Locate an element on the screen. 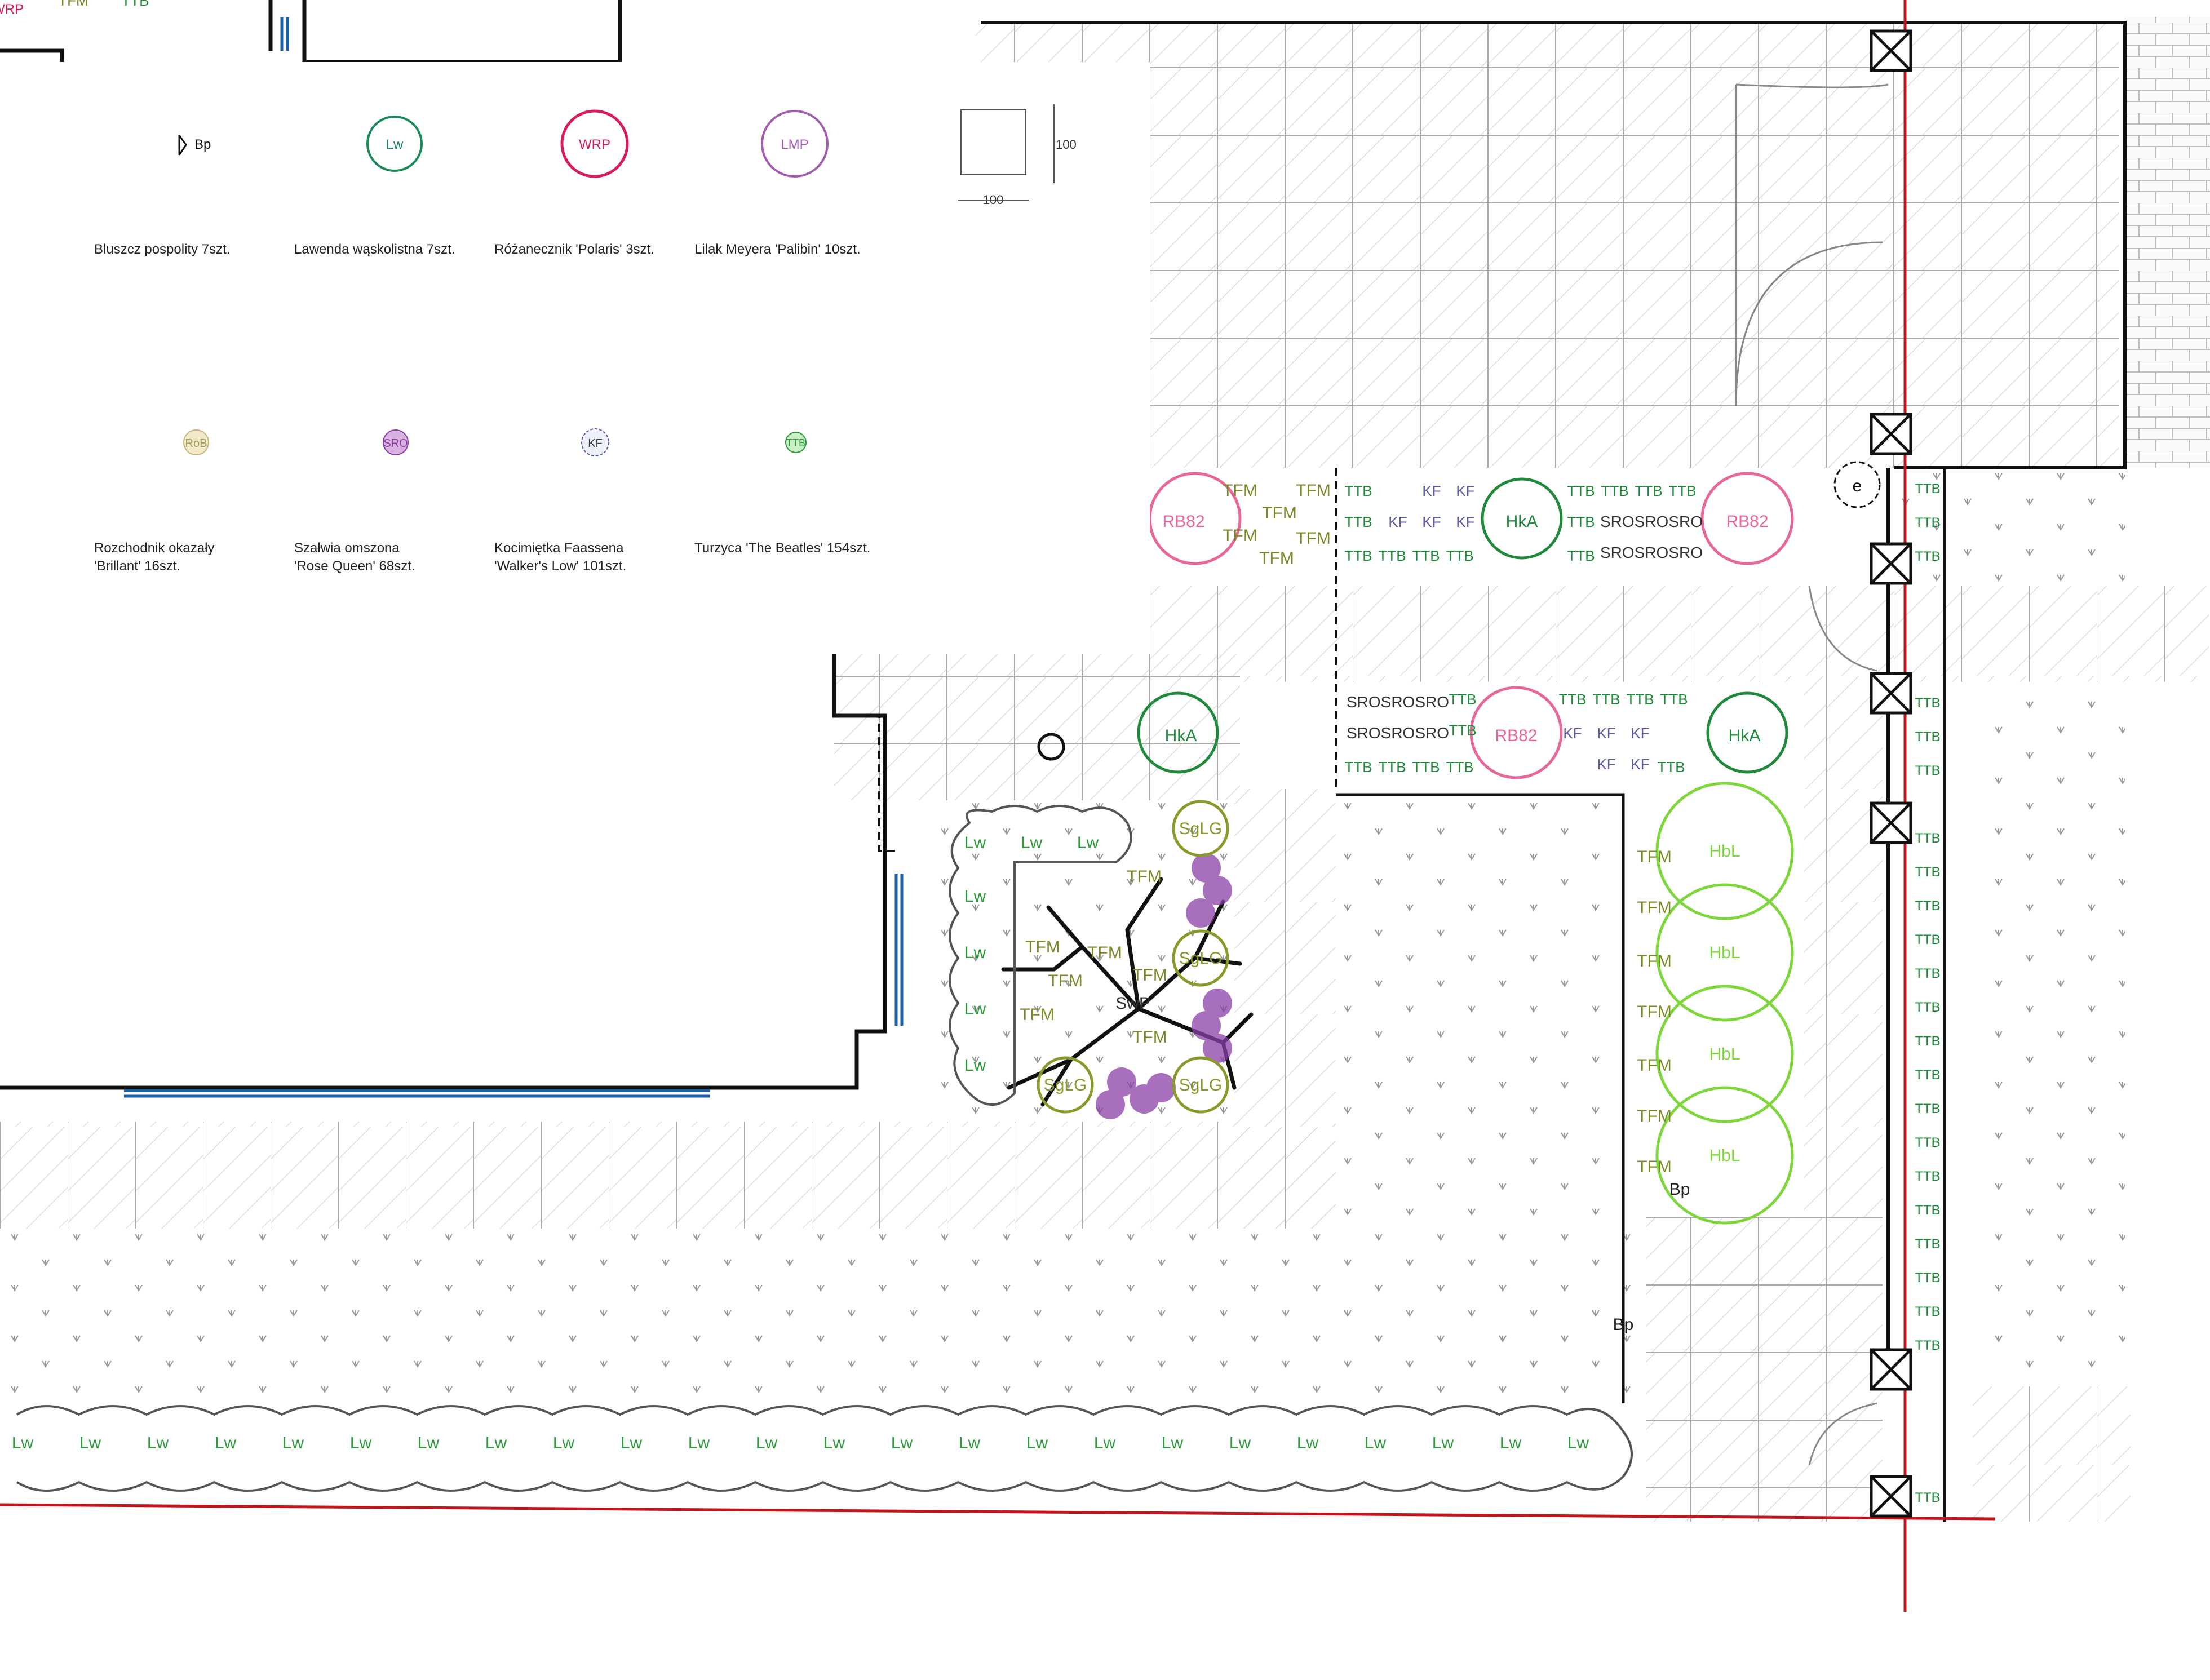  label-ttb-fence-18: TTB is located at coordinates (1927, 1210).